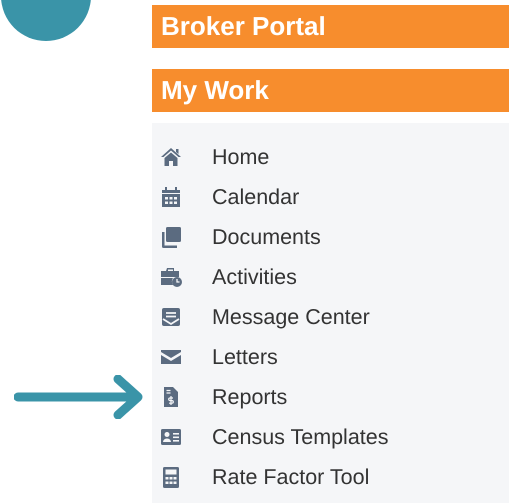  I want to click on documents-icon, so click(171, 237).